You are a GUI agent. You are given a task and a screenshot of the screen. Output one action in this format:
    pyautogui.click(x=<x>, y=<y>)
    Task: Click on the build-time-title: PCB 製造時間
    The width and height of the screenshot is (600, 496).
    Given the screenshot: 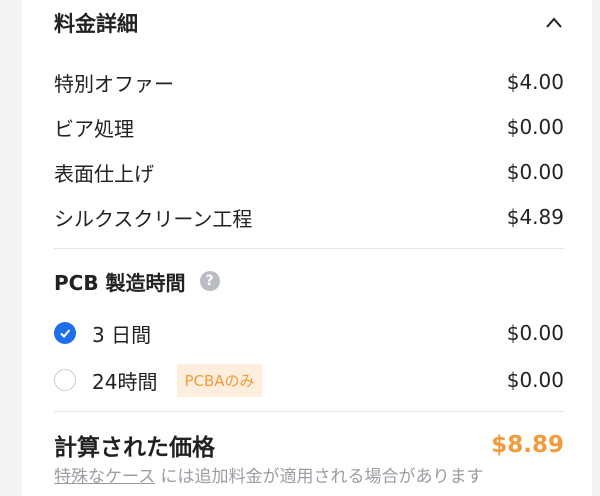 What is the action you would take?
    pyautogui.click(x=120, y=282)
    